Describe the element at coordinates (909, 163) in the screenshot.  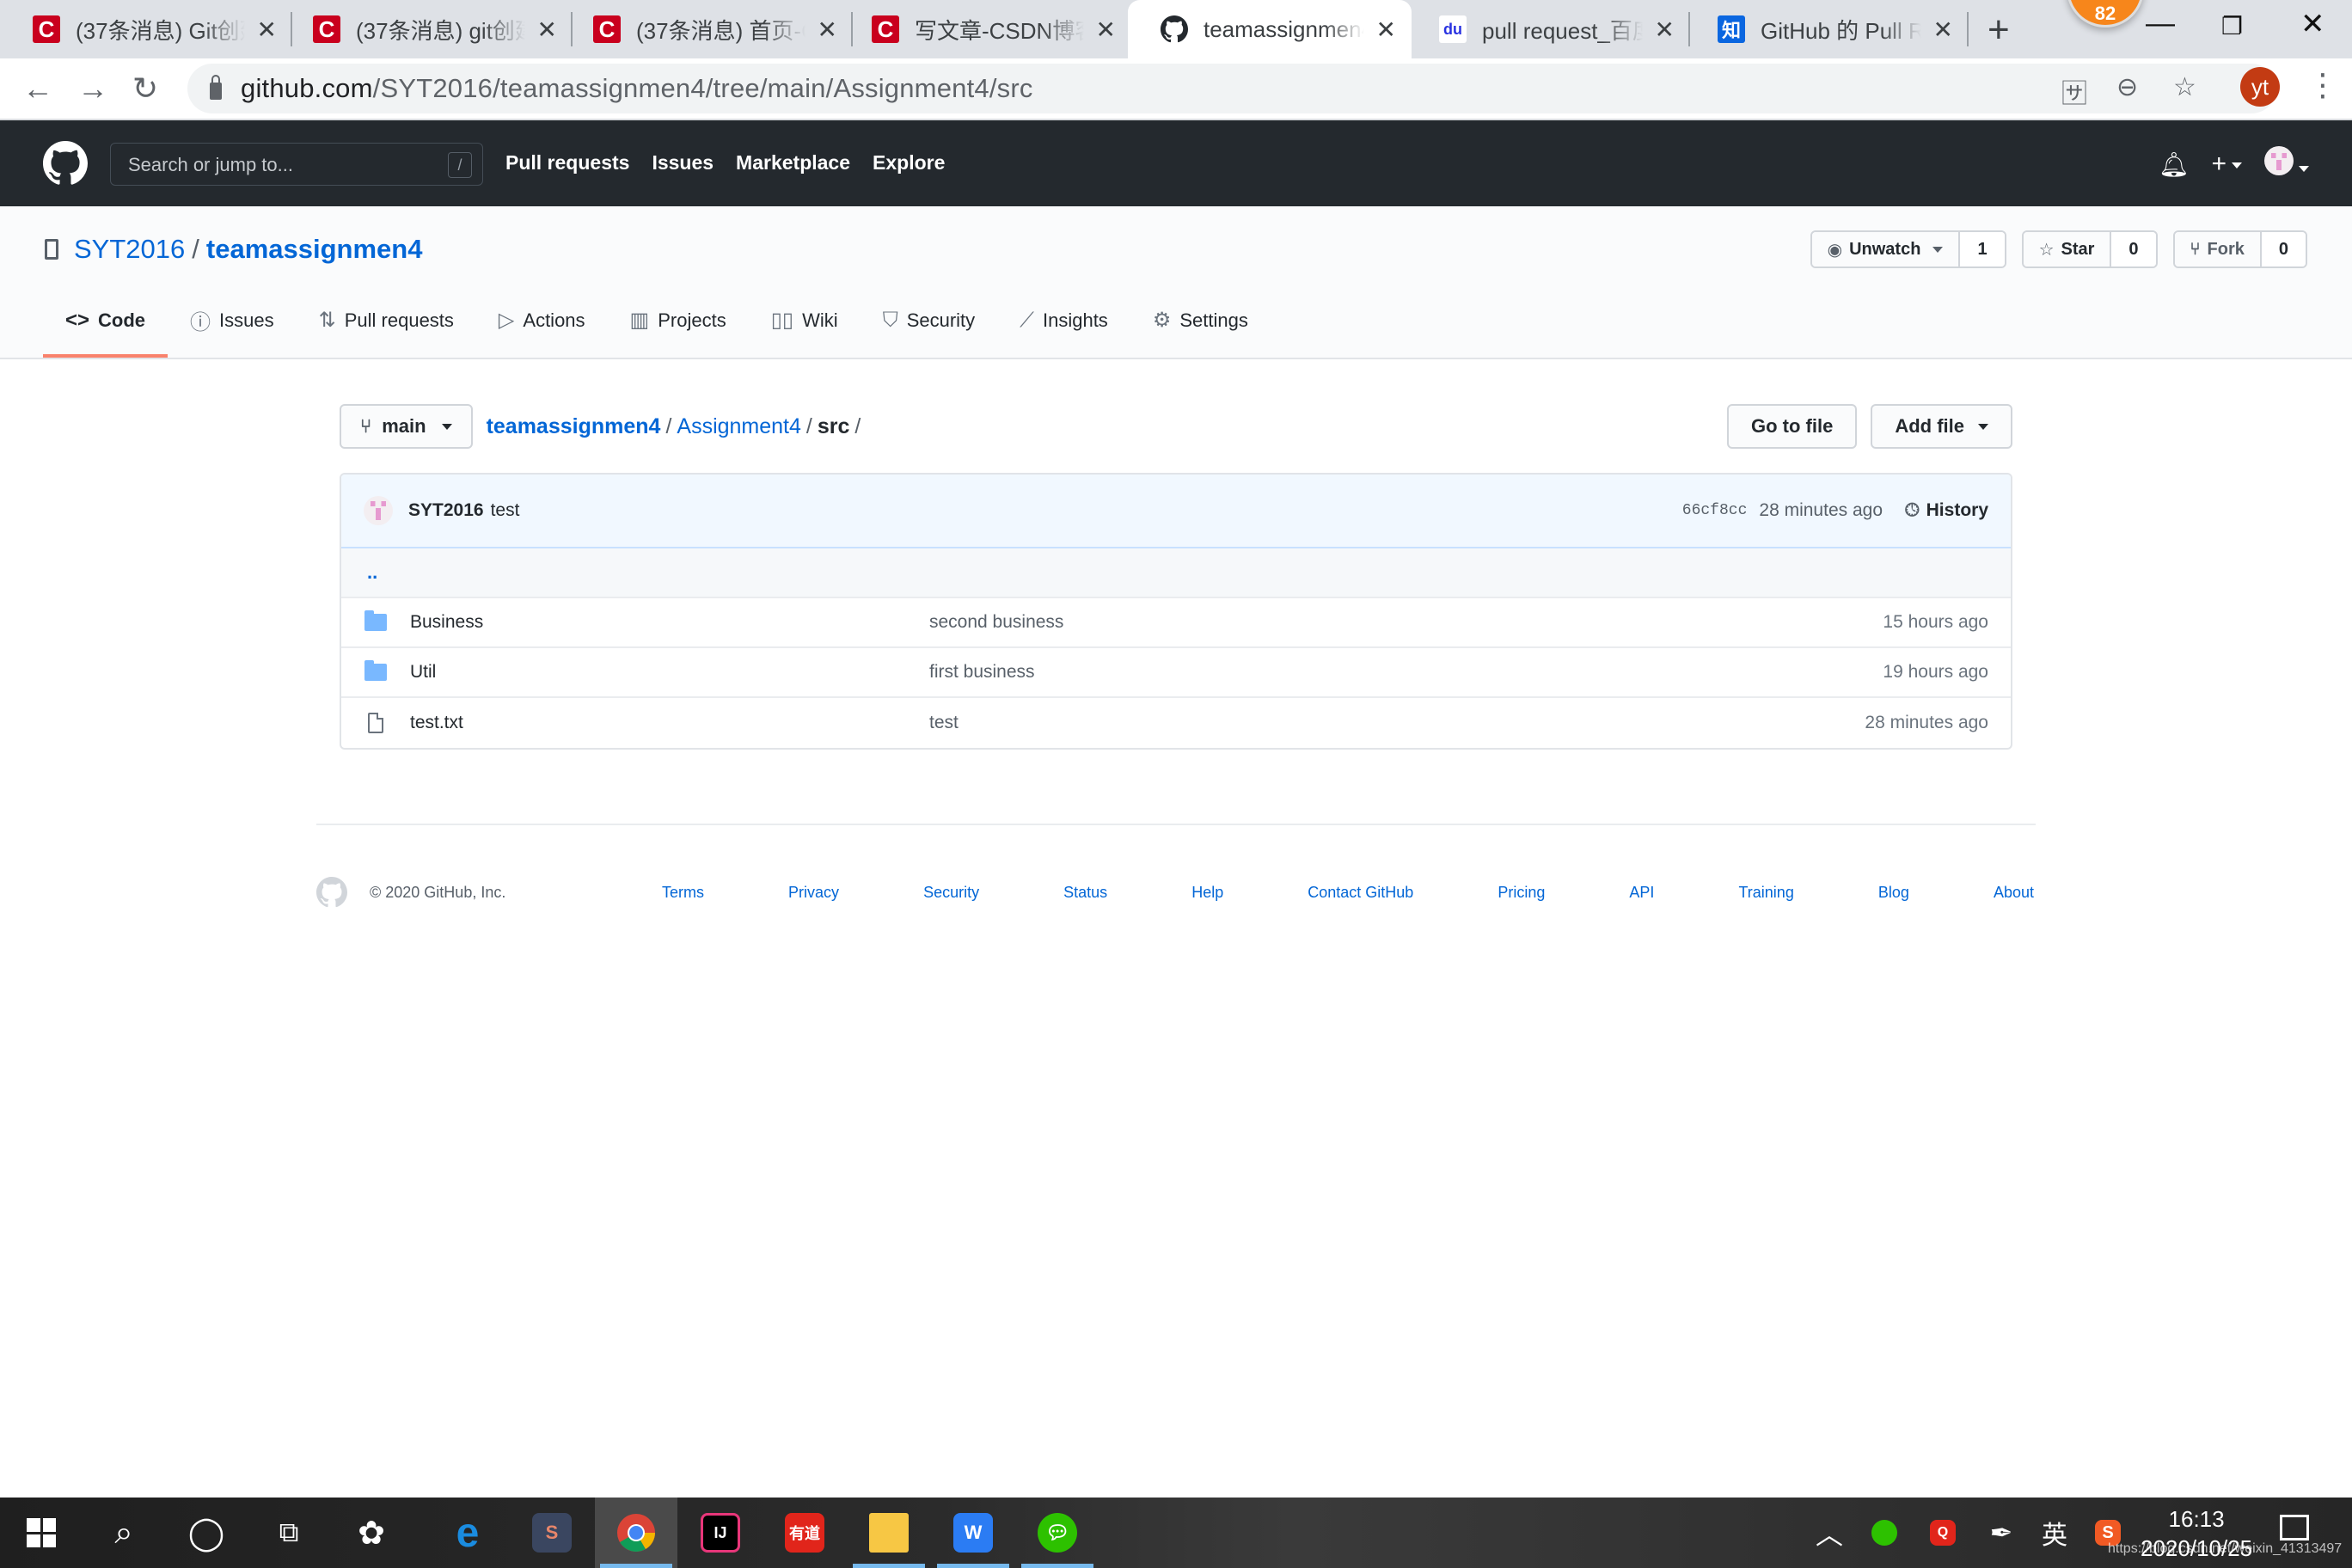
I see `nav-explore: Explore` at that location.